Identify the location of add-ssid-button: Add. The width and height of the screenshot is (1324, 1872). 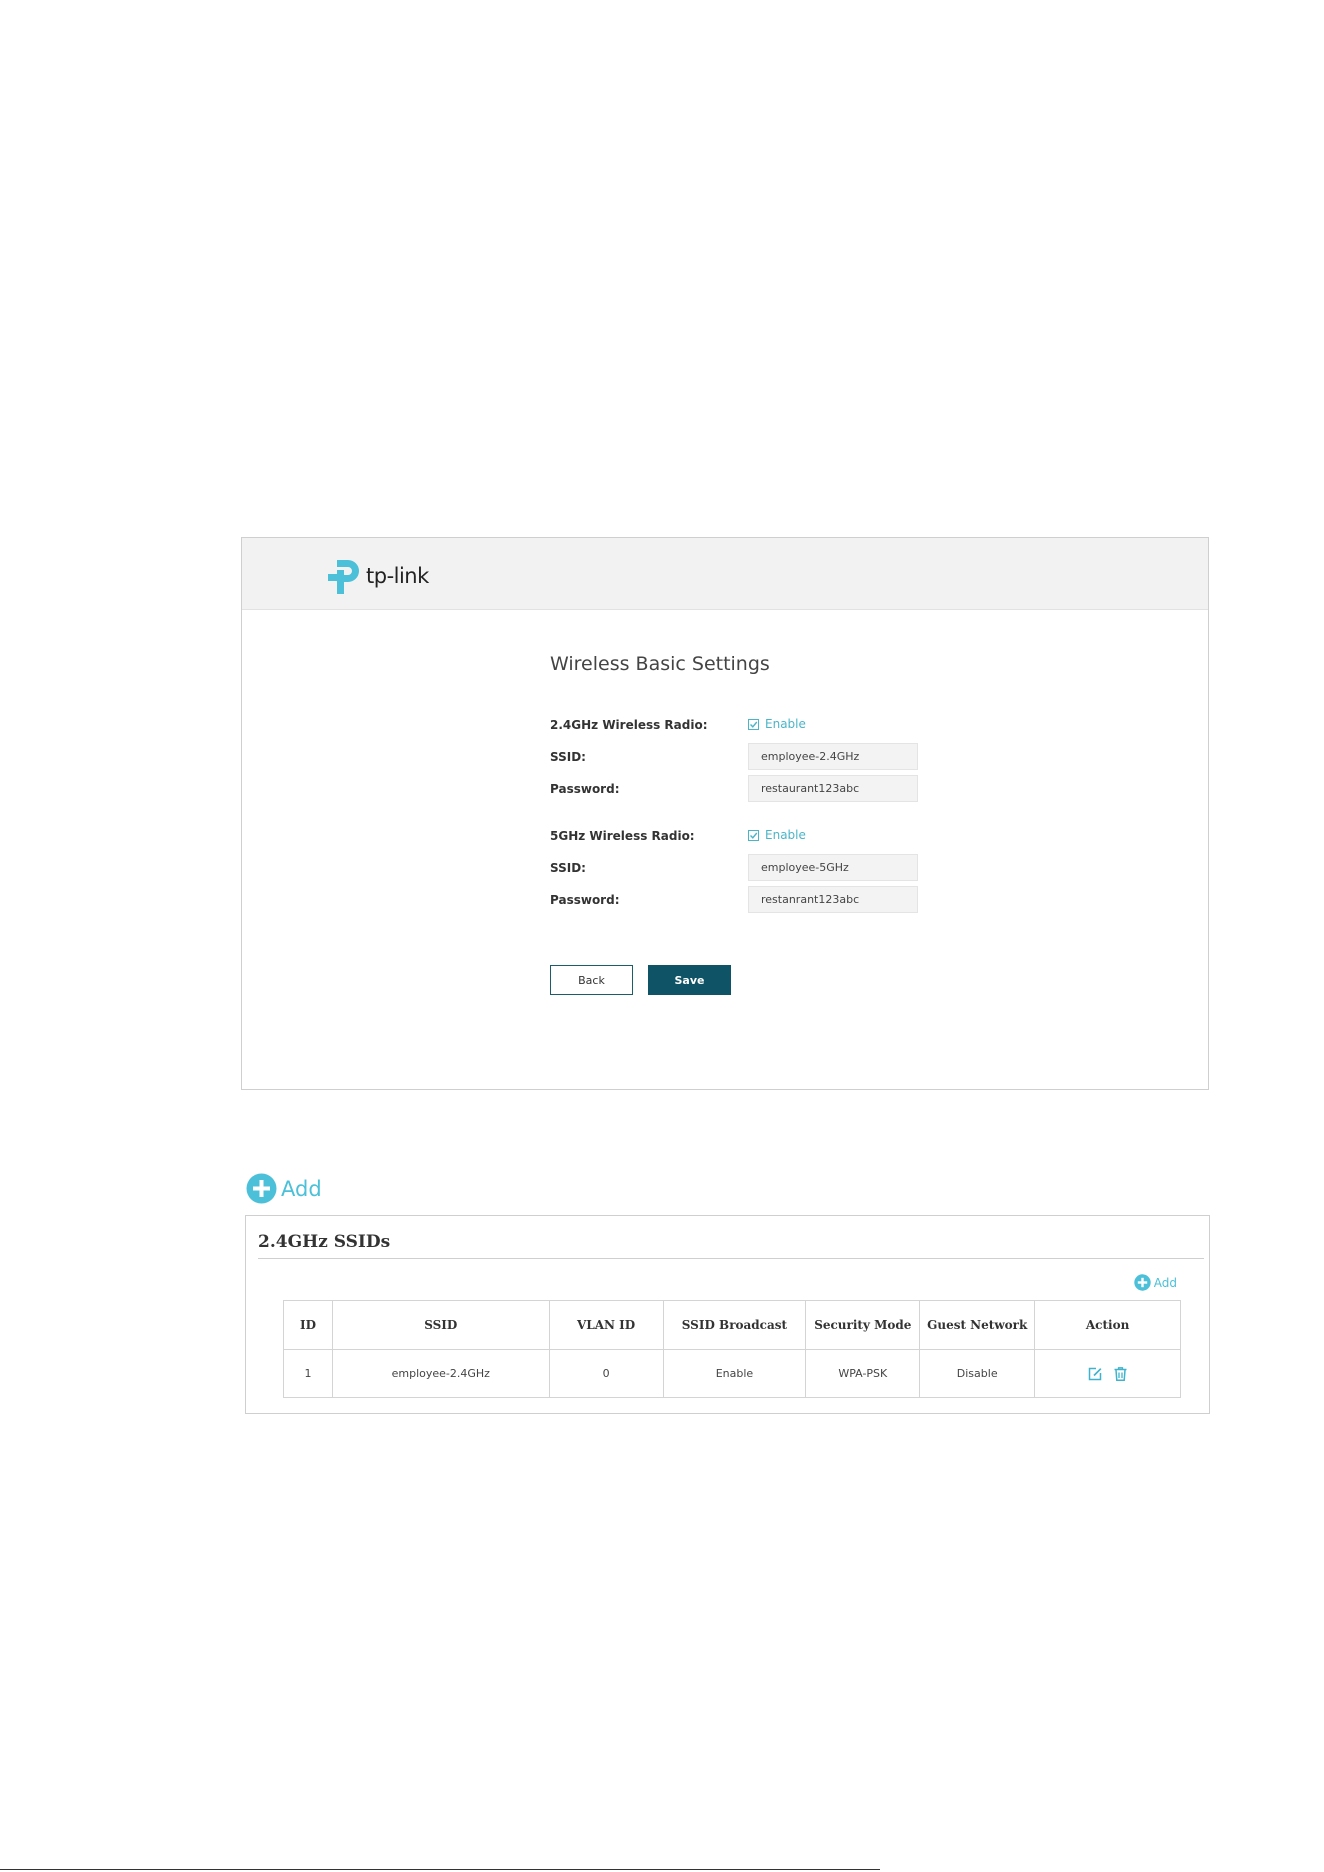
(284, 1188).